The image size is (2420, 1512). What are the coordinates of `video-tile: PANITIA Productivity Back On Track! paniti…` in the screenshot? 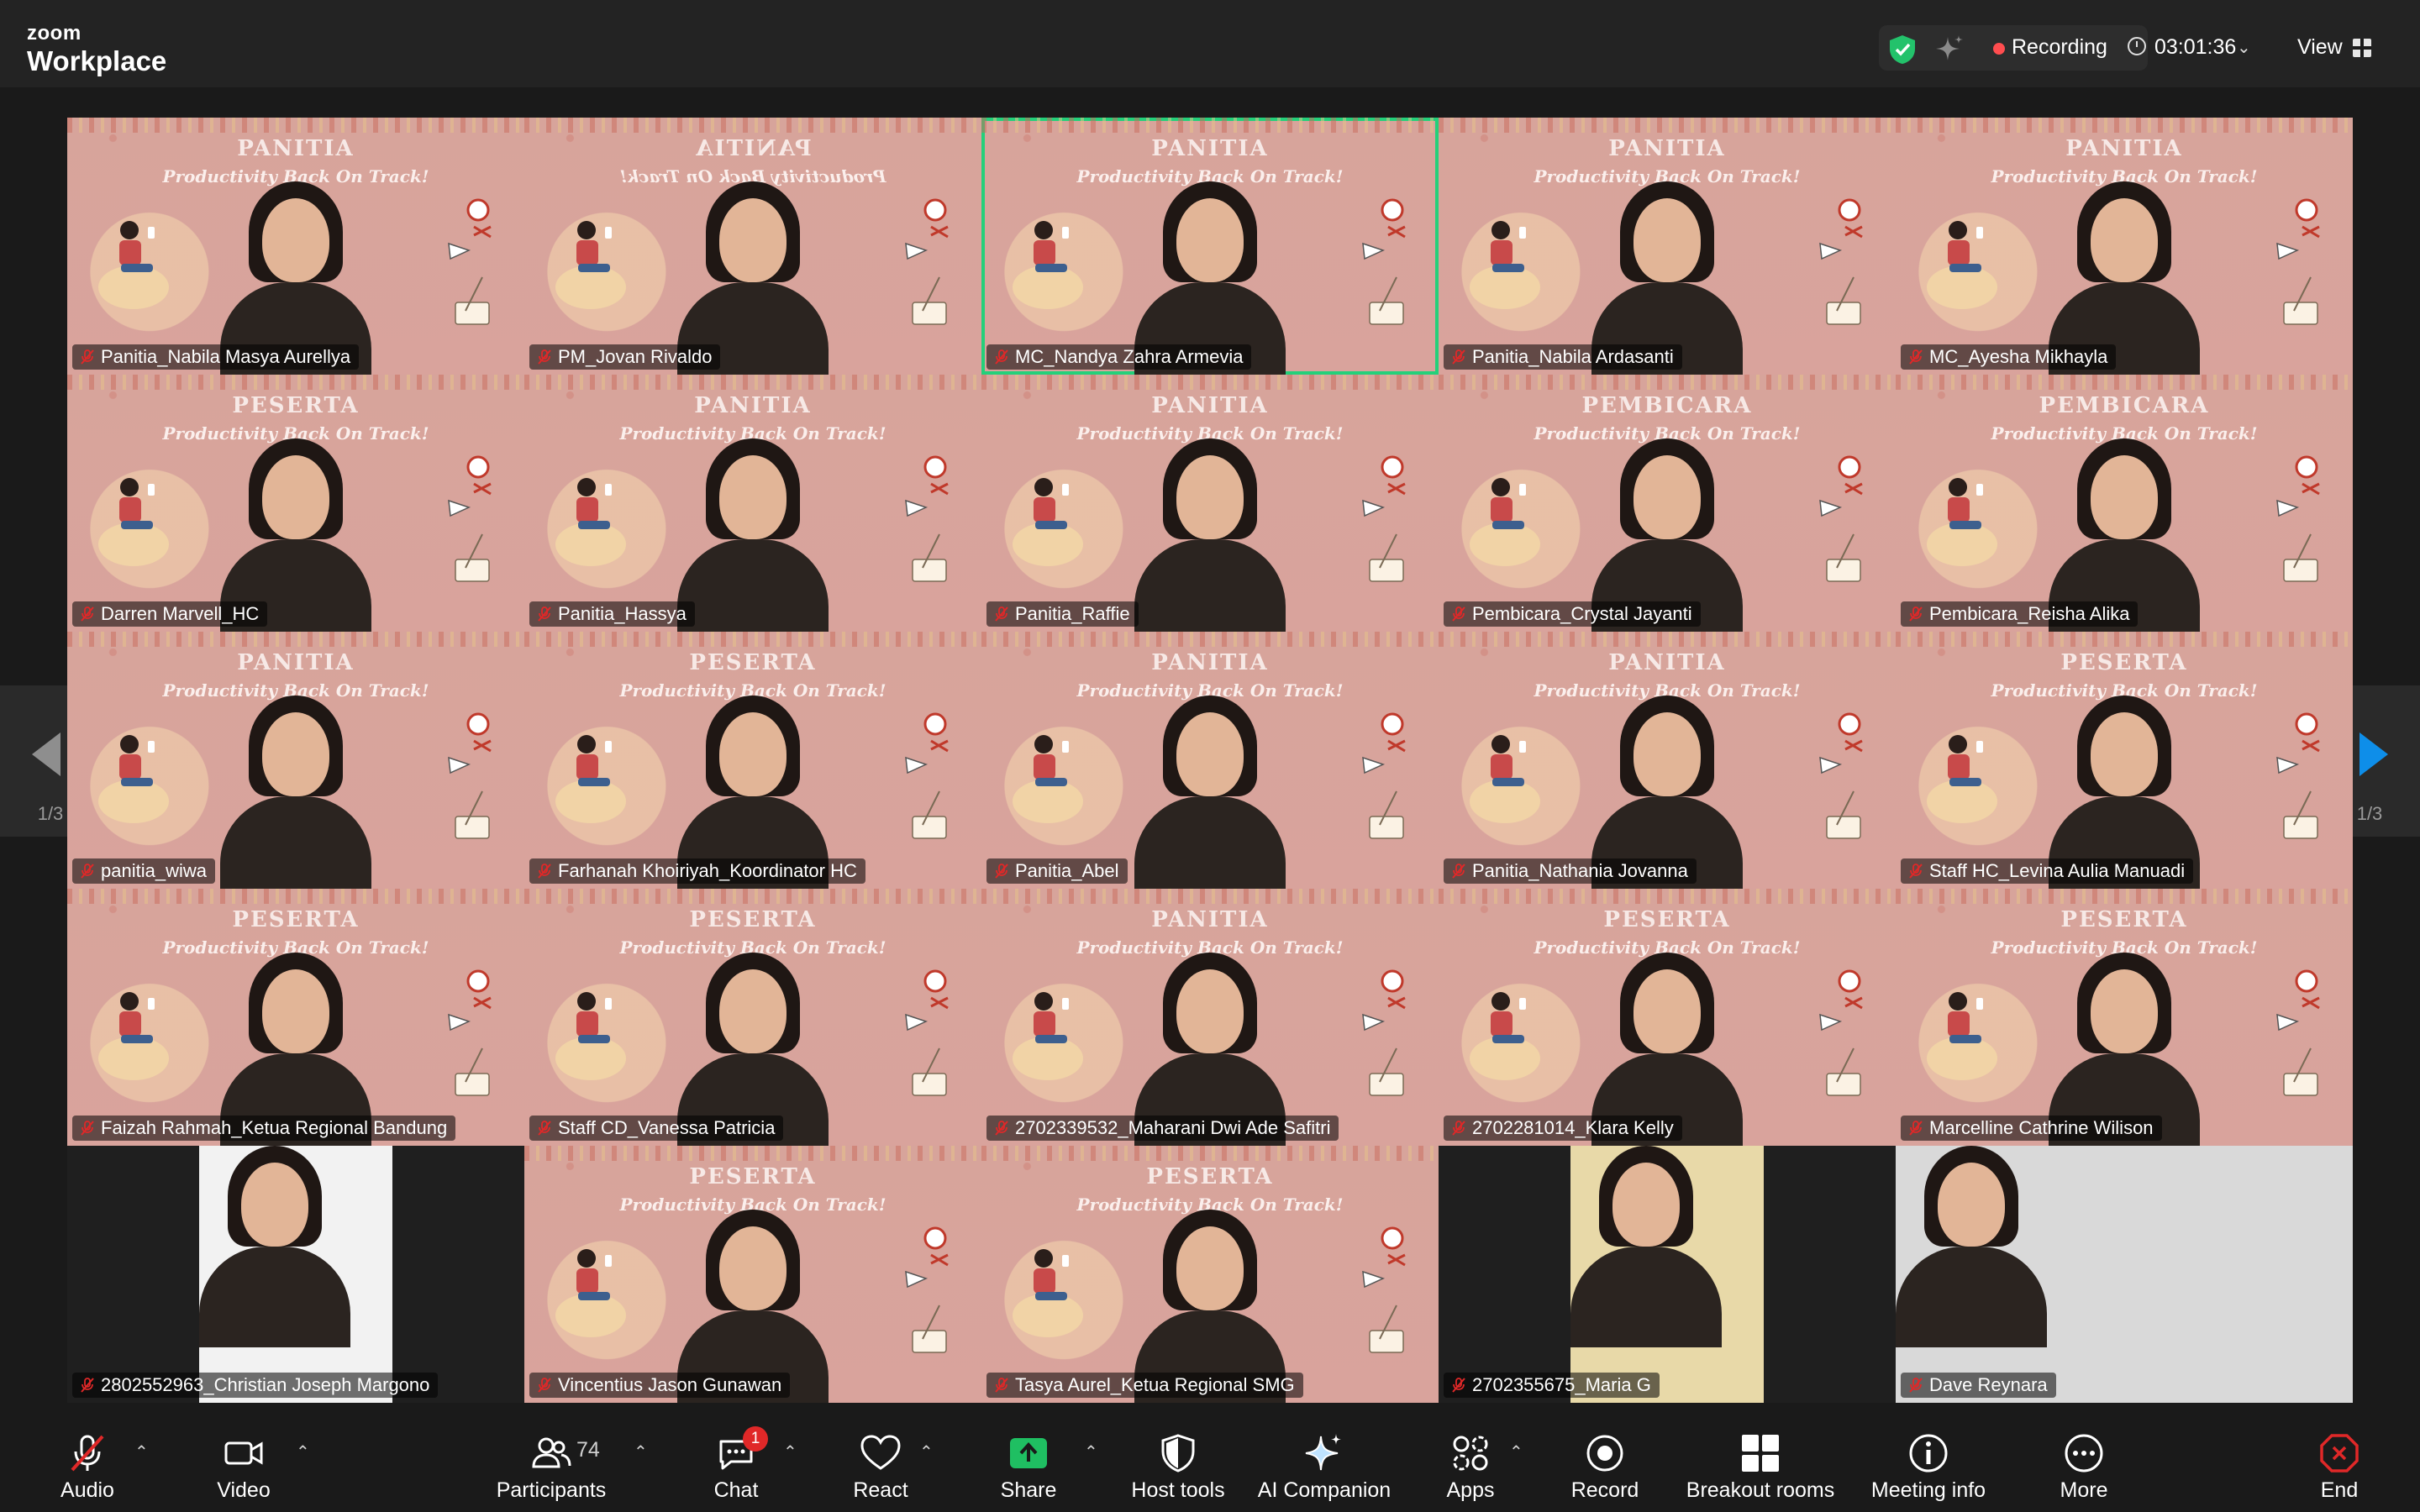 It's located at (295, 760).